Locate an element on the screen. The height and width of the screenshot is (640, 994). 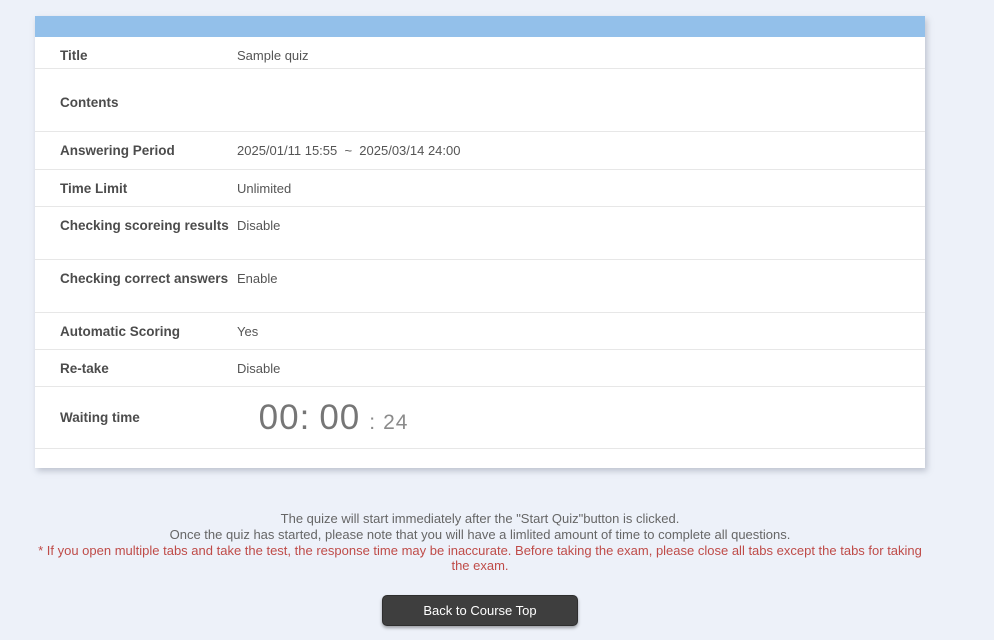
row-value-retake: Disable is located at coordinates (259, 368).